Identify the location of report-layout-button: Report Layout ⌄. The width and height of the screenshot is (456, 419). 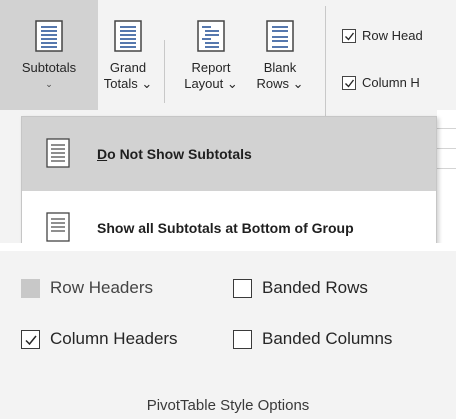
(211, 55).